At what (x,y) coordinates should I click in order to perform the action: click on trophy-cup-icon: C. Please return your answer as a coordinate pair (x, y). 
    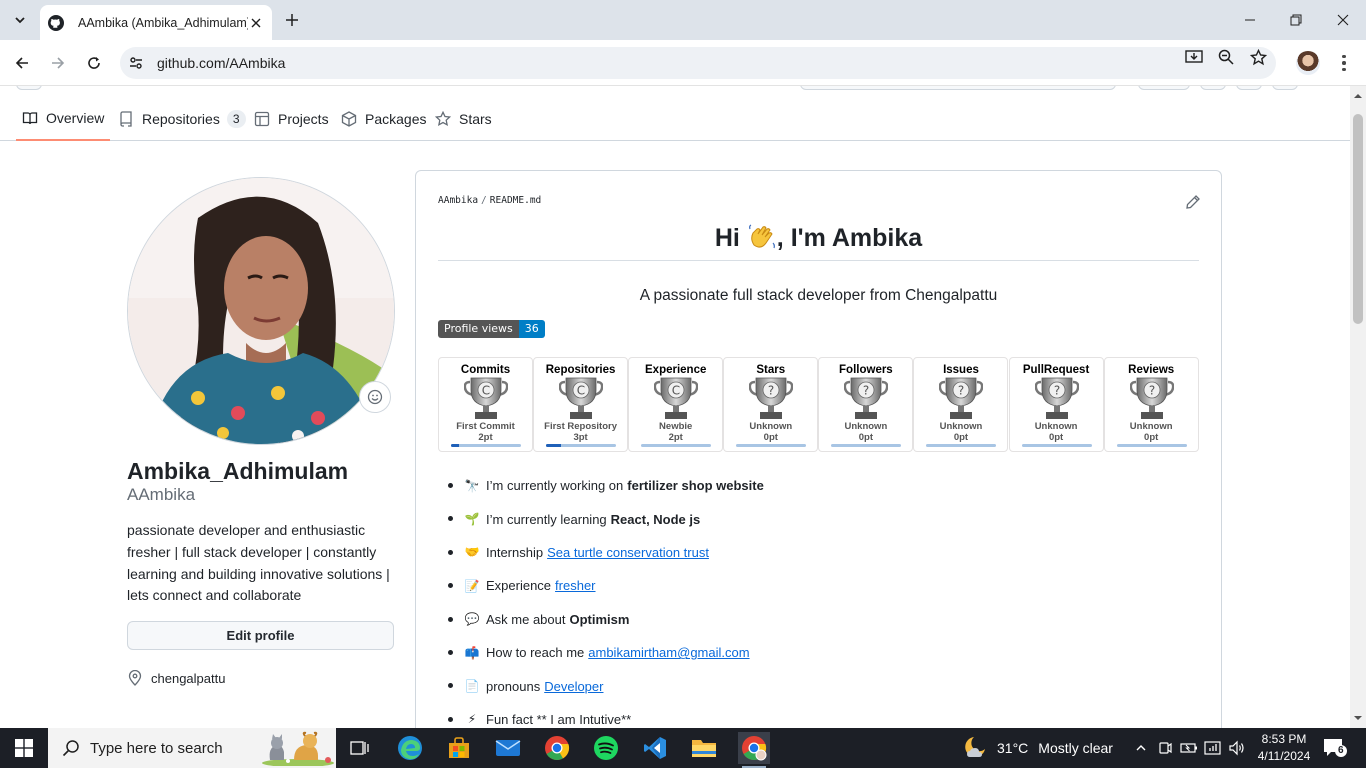
    Looking at the image, I should click on (486, 398).